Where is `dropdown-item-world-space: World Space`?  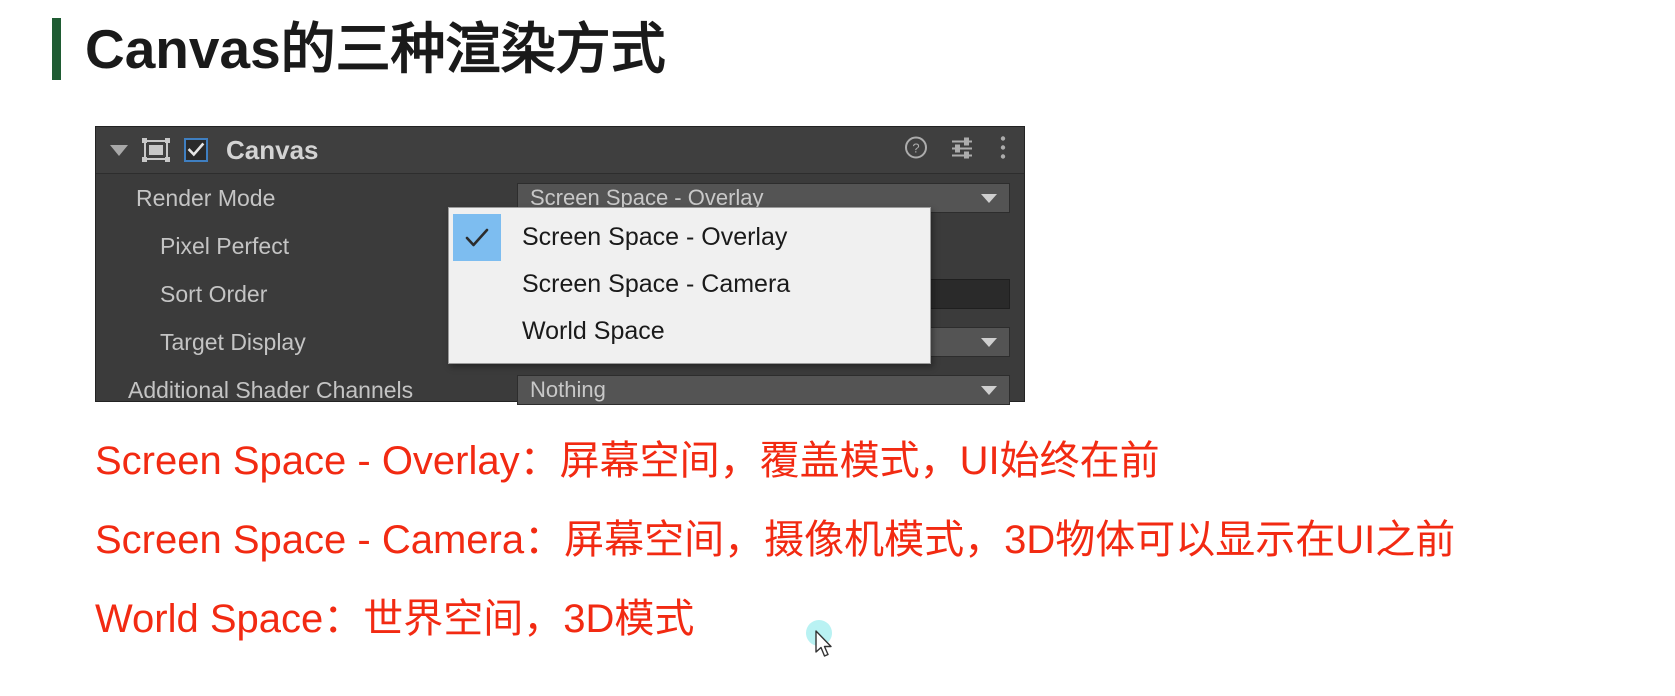
dropdown-item-world-space: World Space is located at coordinates (689, 331).